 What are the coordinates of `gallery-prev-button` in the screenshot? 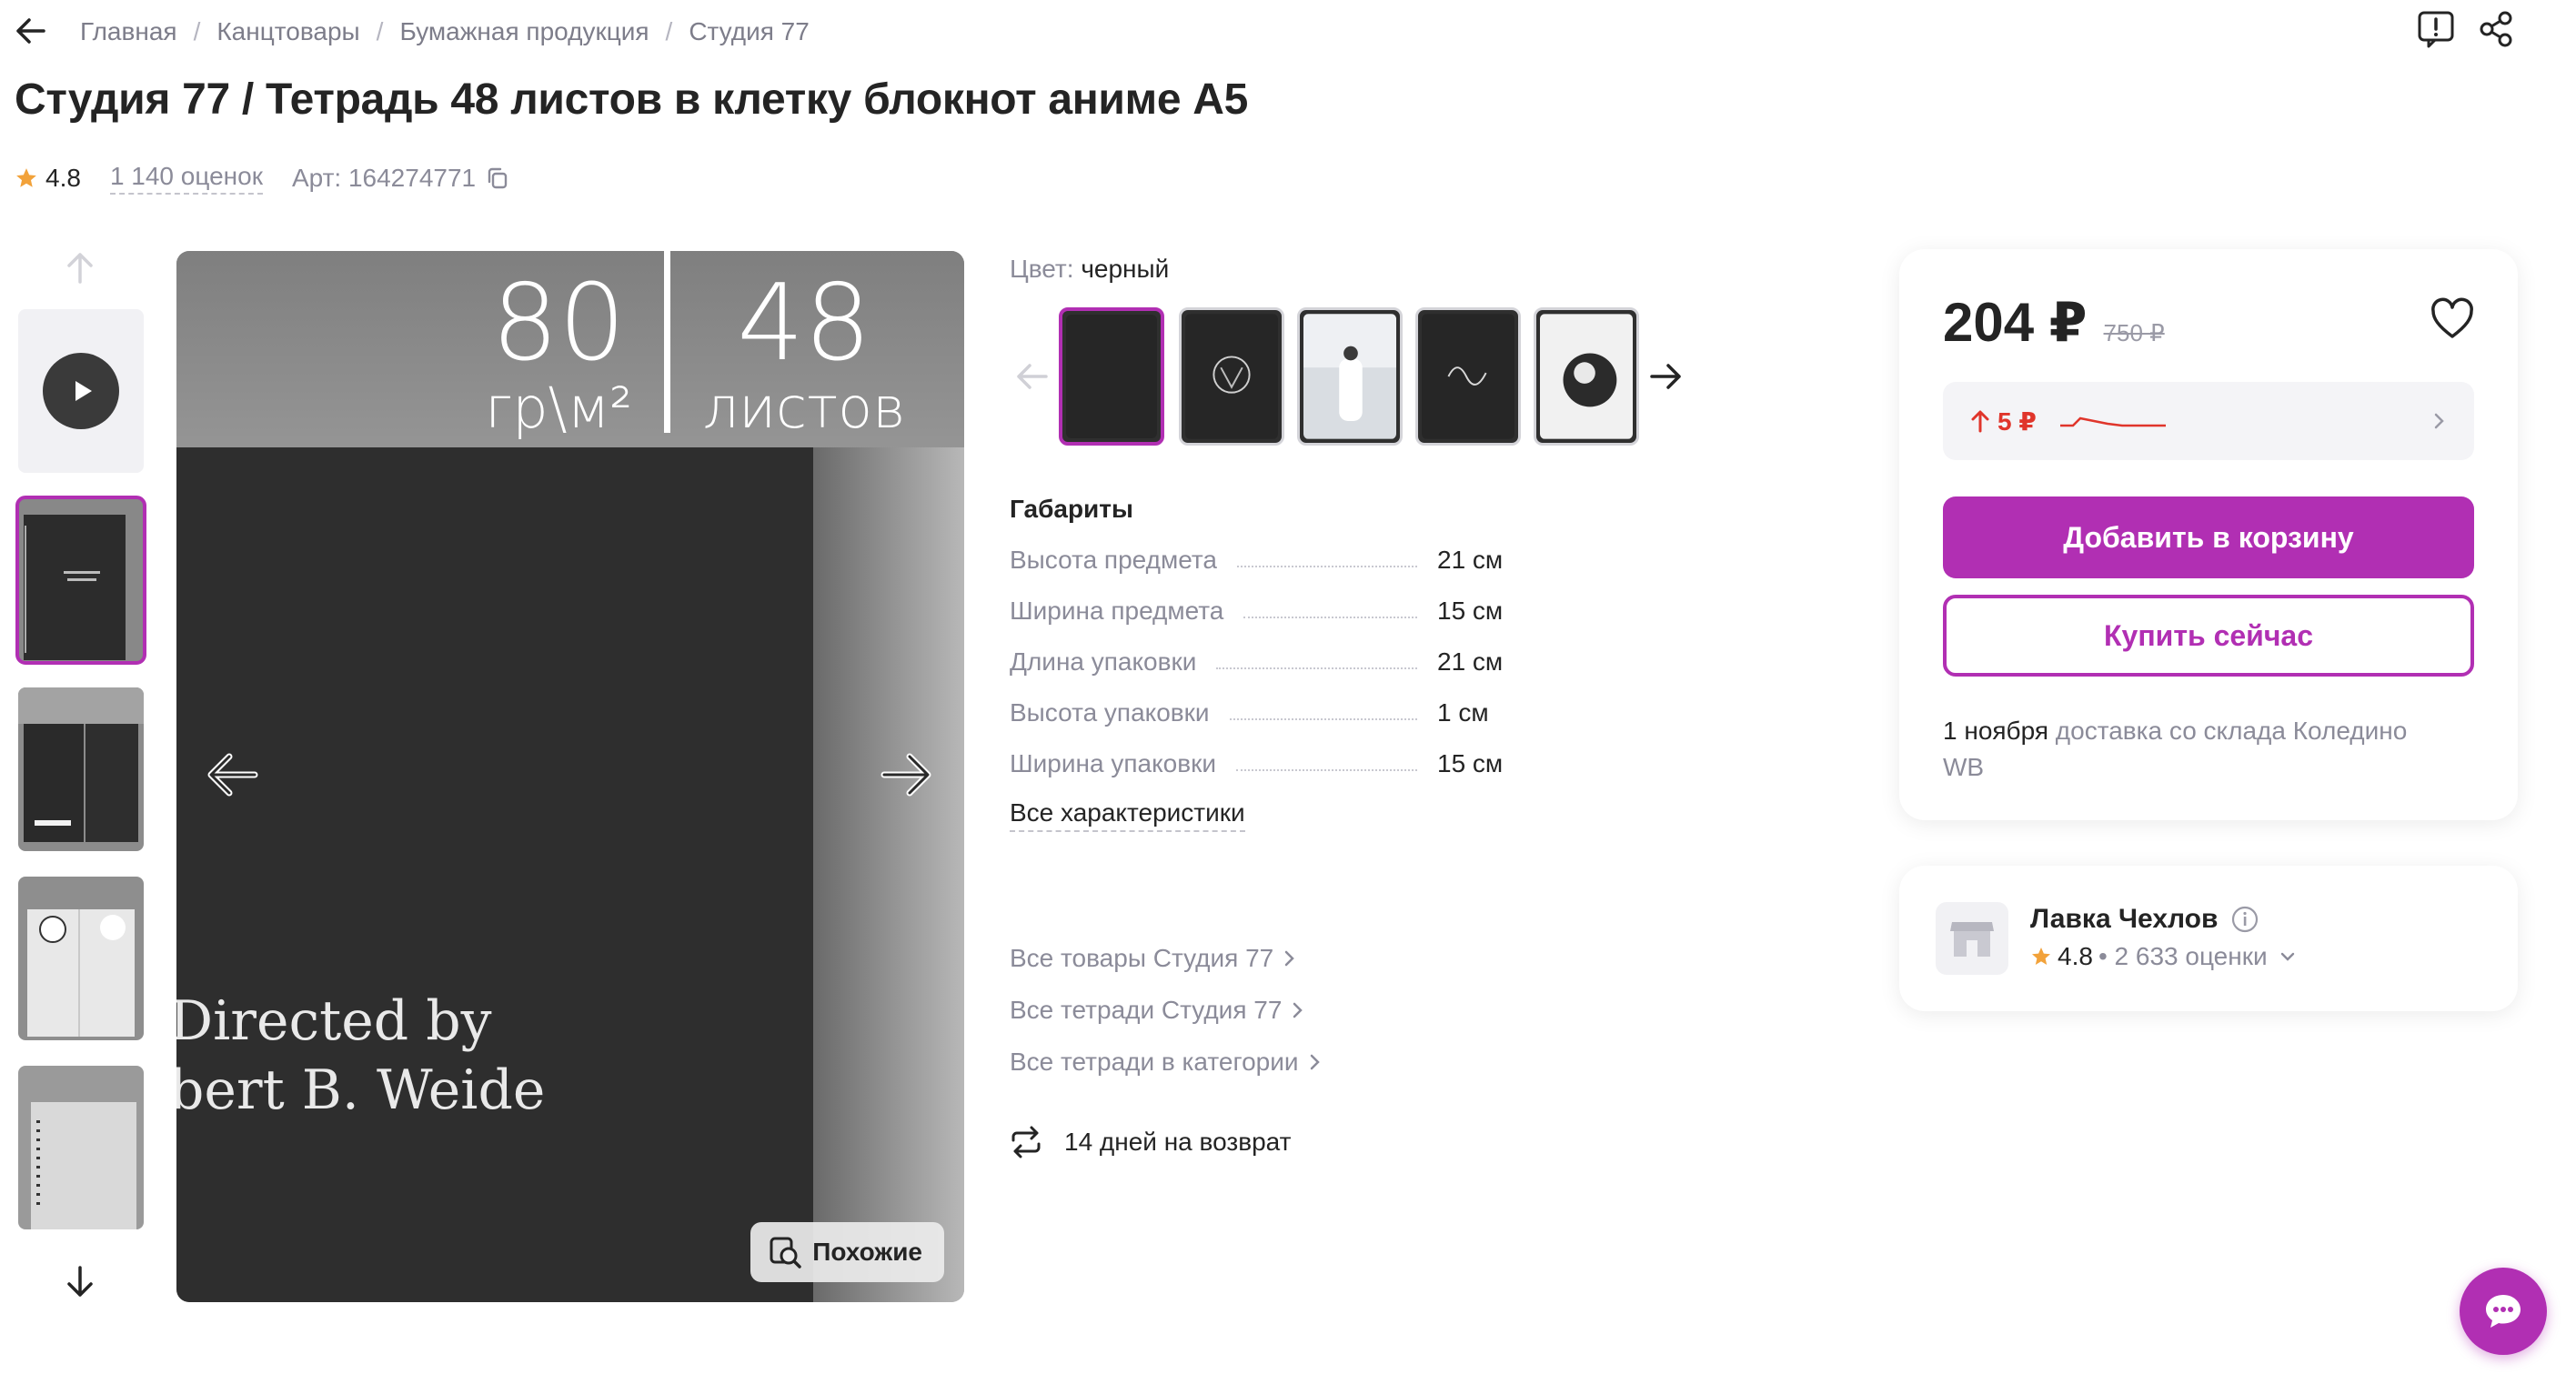 It's located at (233, 774).